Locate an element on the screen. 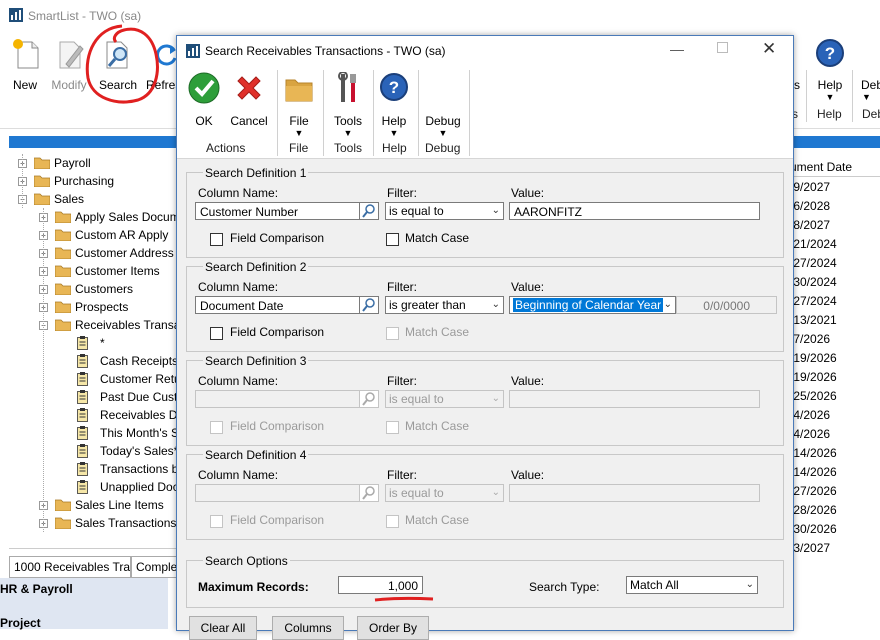 The height and width of the screenshot is (640, 880). tree-list-item: Customer Retu is located at coordinates (94, 379).